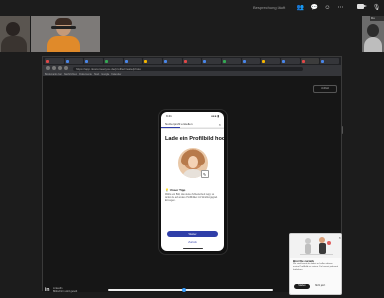  Describe the element at coordinates (302, 286) in the screenshot. I see `popup-start-button: Starten` at that location.